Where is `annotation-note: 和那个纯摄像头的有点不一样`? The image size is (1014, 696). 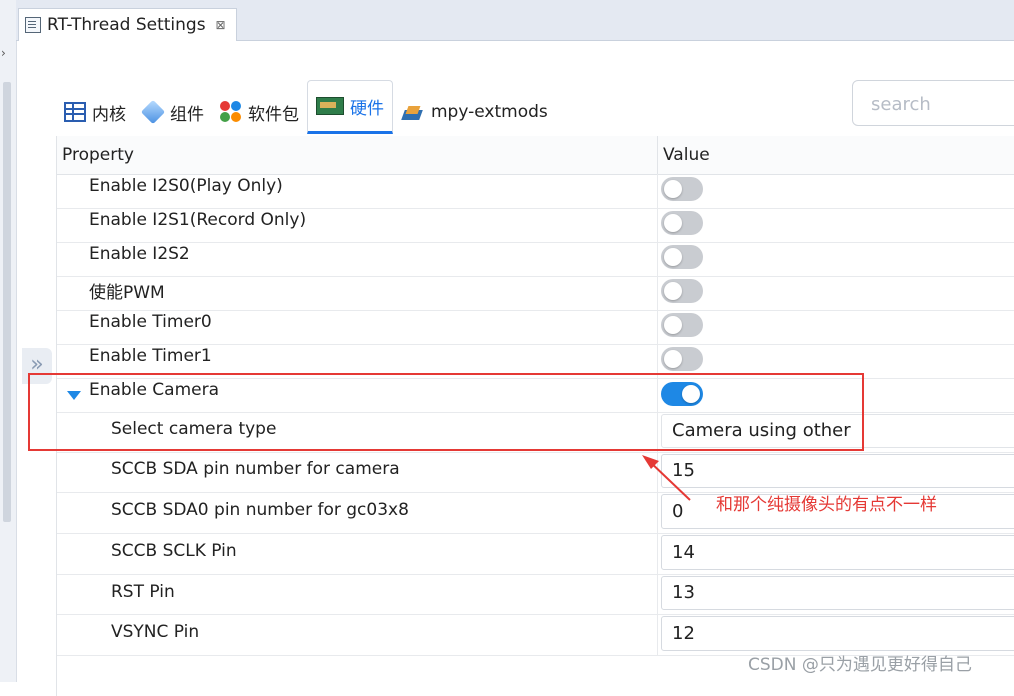
annotation-note: 和那个纯摄像头的有点不一样 is located at coordinates (826, 505).